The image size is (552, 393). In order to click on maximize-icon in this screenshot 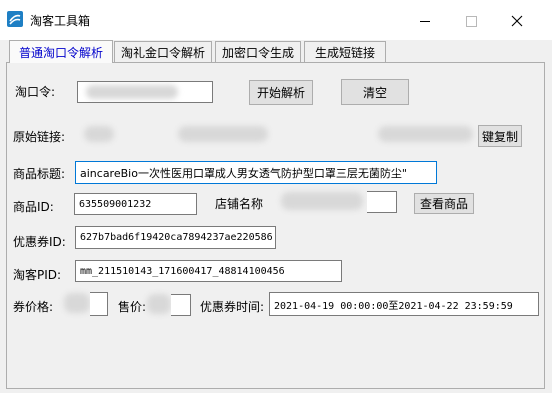, I will do `click(471, 21)`.